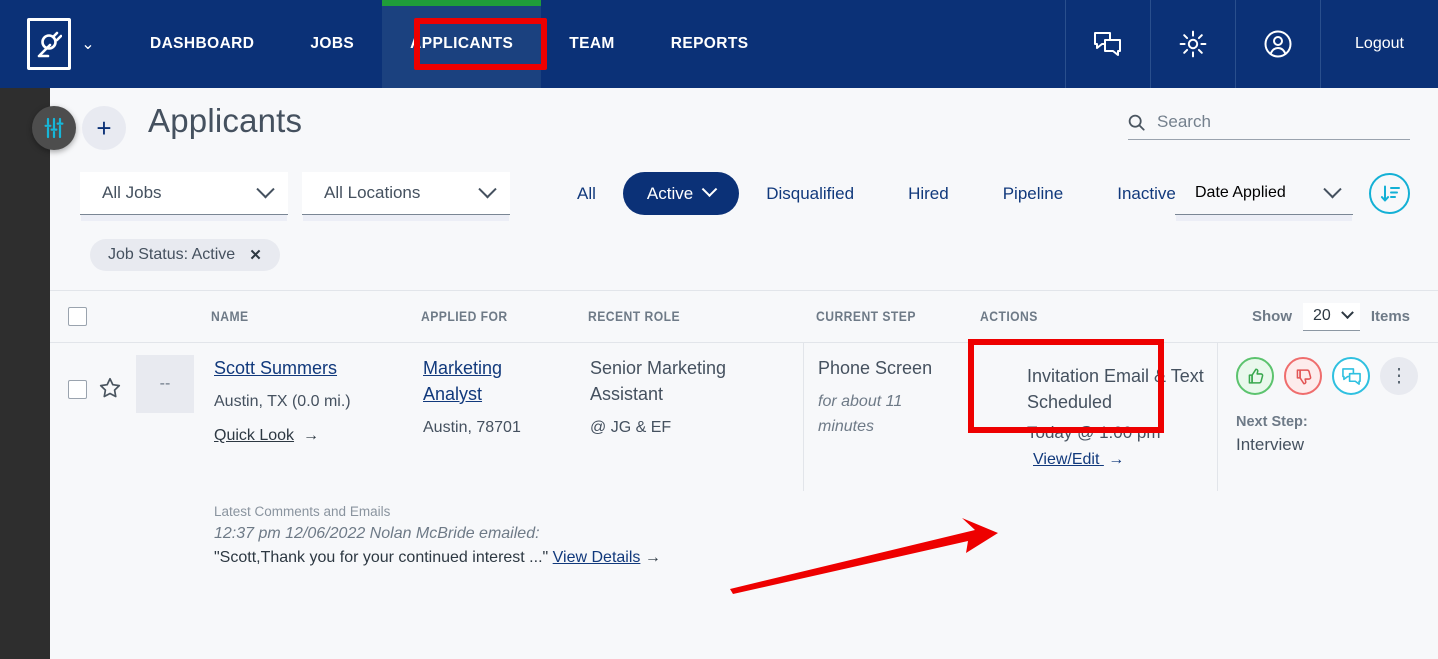 This screenshot has height=659, width=1438. What do you see at coordinates (1270, 444) in the screenshot?
I see `next-step-value: Interview` at bounding box center [1270, 444].